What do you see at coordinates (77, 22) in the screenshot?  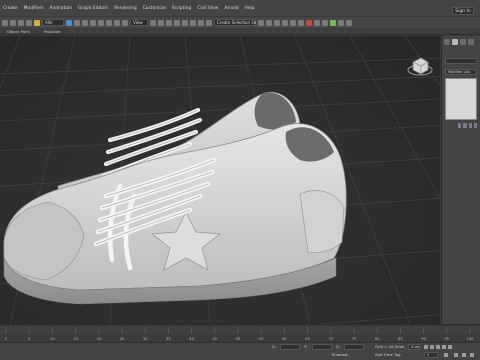 I see `select-by-name-icon` at bounding box center [77, 22].